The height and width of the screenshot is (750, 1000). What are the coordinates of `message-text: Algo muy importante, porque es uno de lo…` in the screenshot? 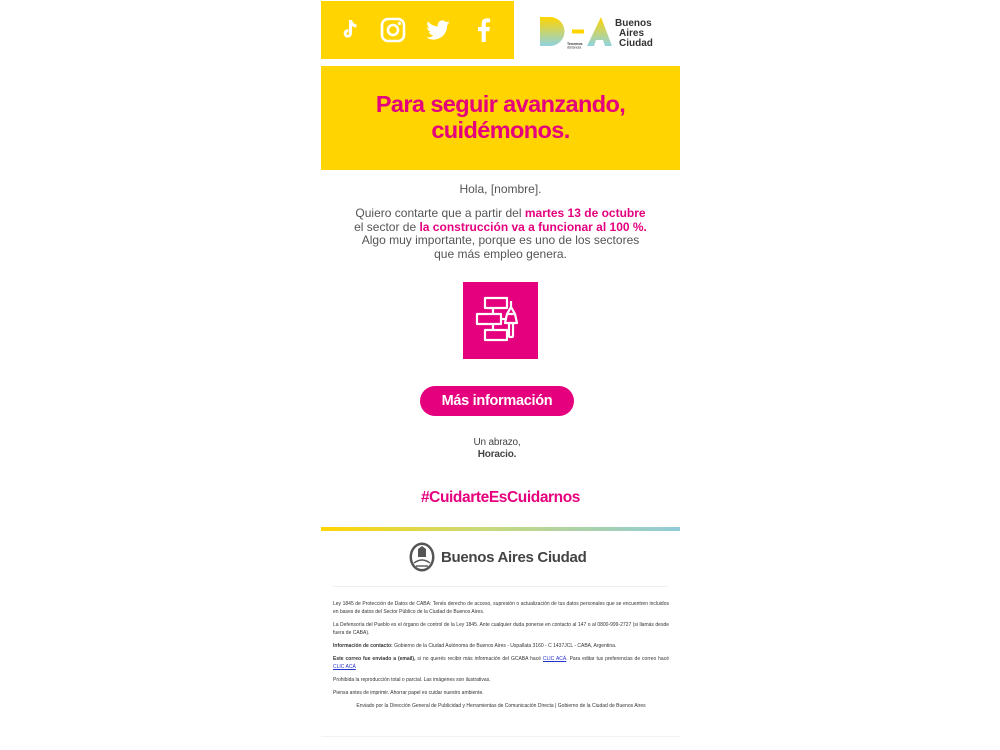 It's located at (500, 240).